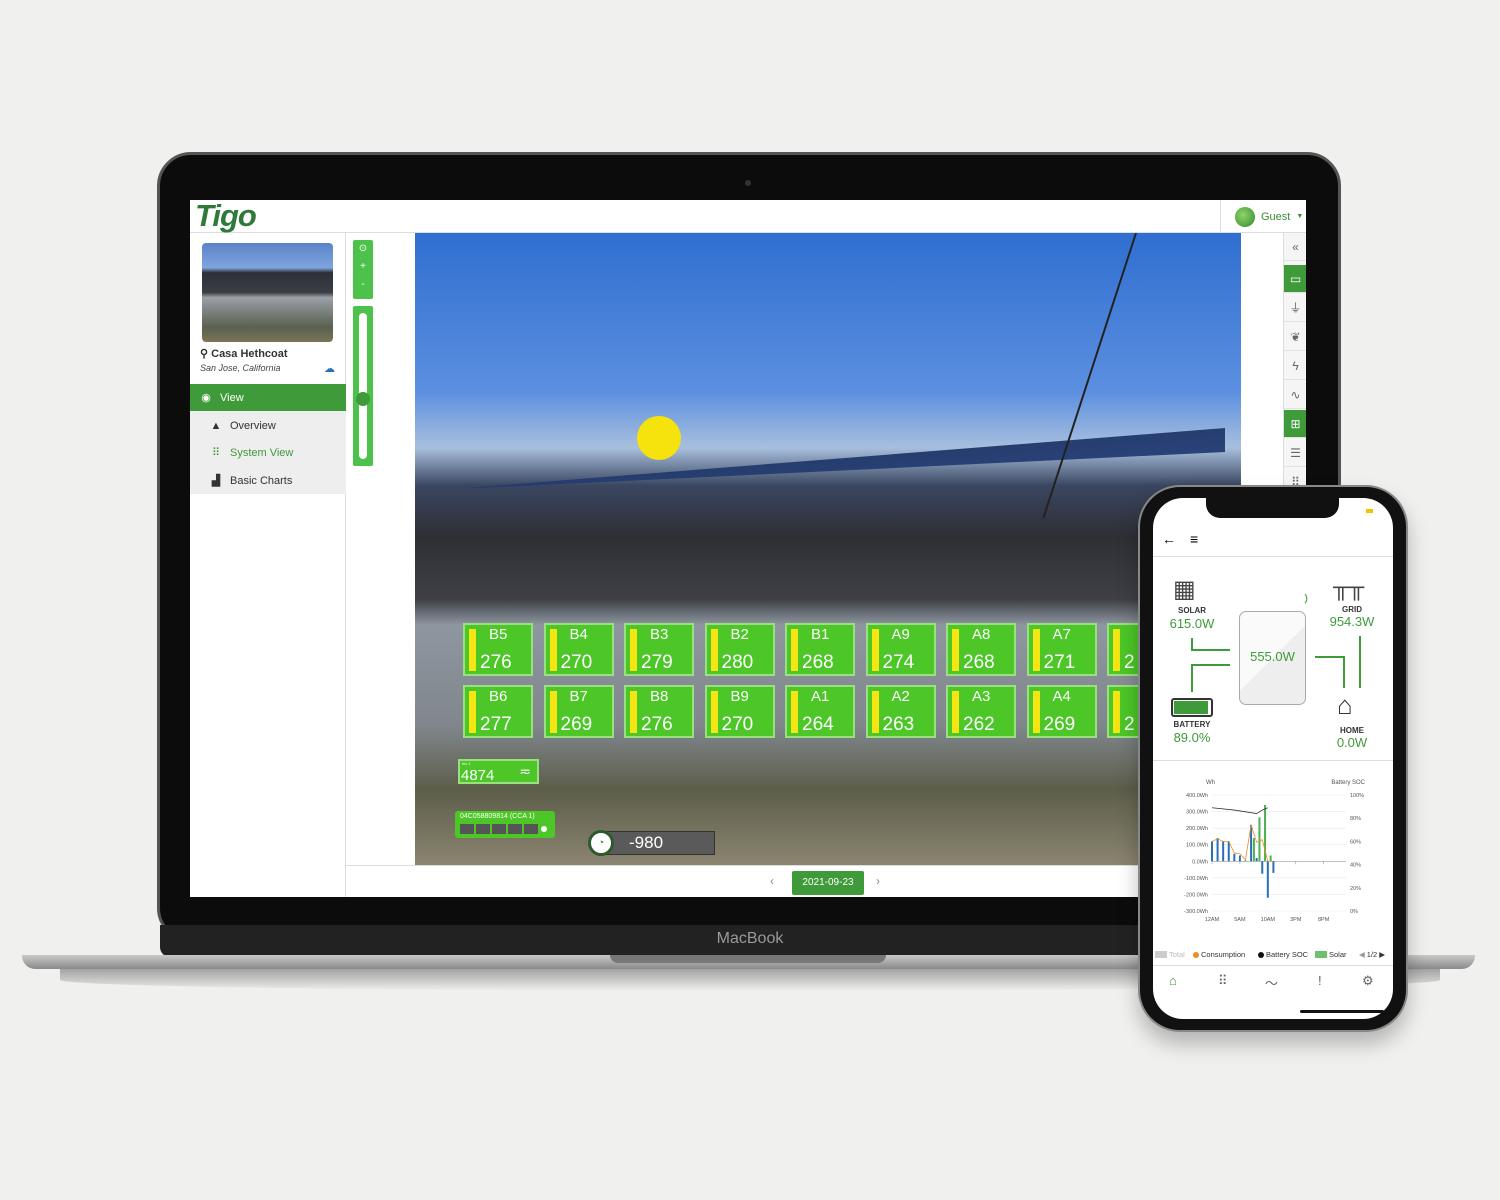  Describe the element at coordinates (1196, 954) in the screenshot. I see `legend-swatch` at that location.